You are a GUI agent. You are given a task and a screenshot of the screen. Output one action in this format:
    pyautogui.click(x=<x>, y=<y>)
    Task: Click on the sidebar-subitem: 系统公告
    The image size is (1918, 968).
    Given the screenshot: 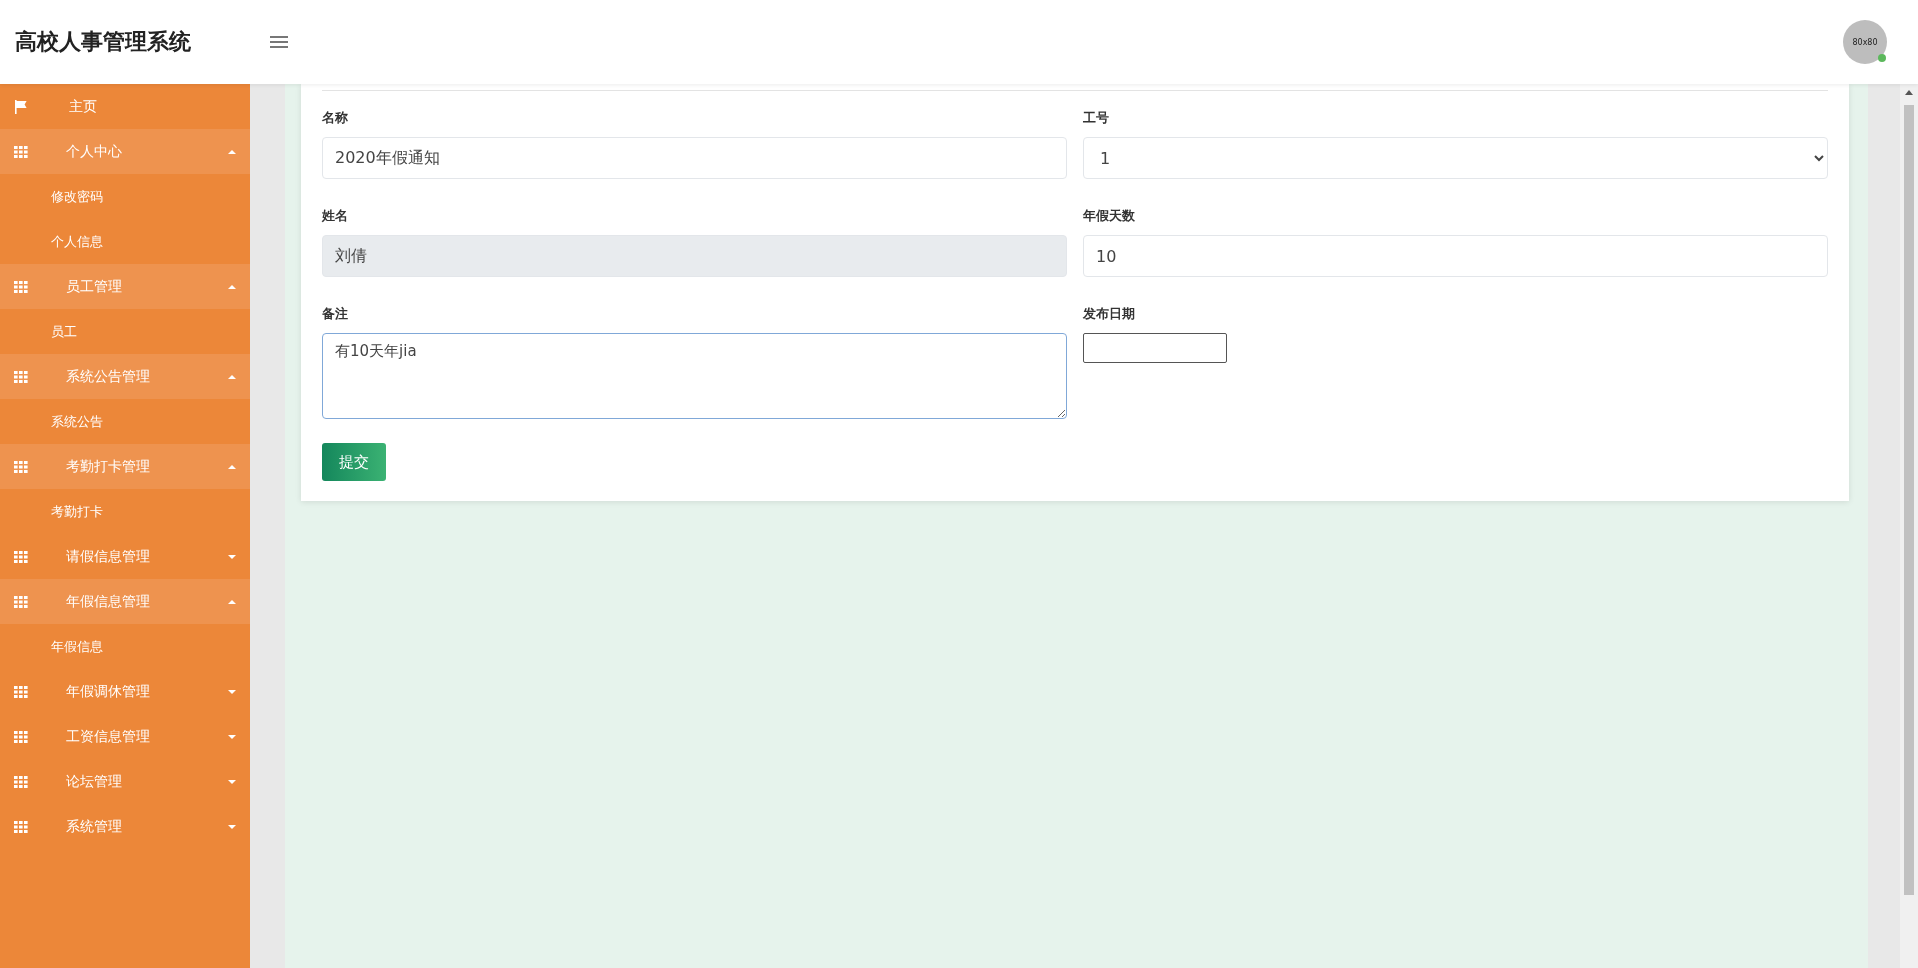 What is the action you would take?
    pyautogui.click(x=125, y=421)
    